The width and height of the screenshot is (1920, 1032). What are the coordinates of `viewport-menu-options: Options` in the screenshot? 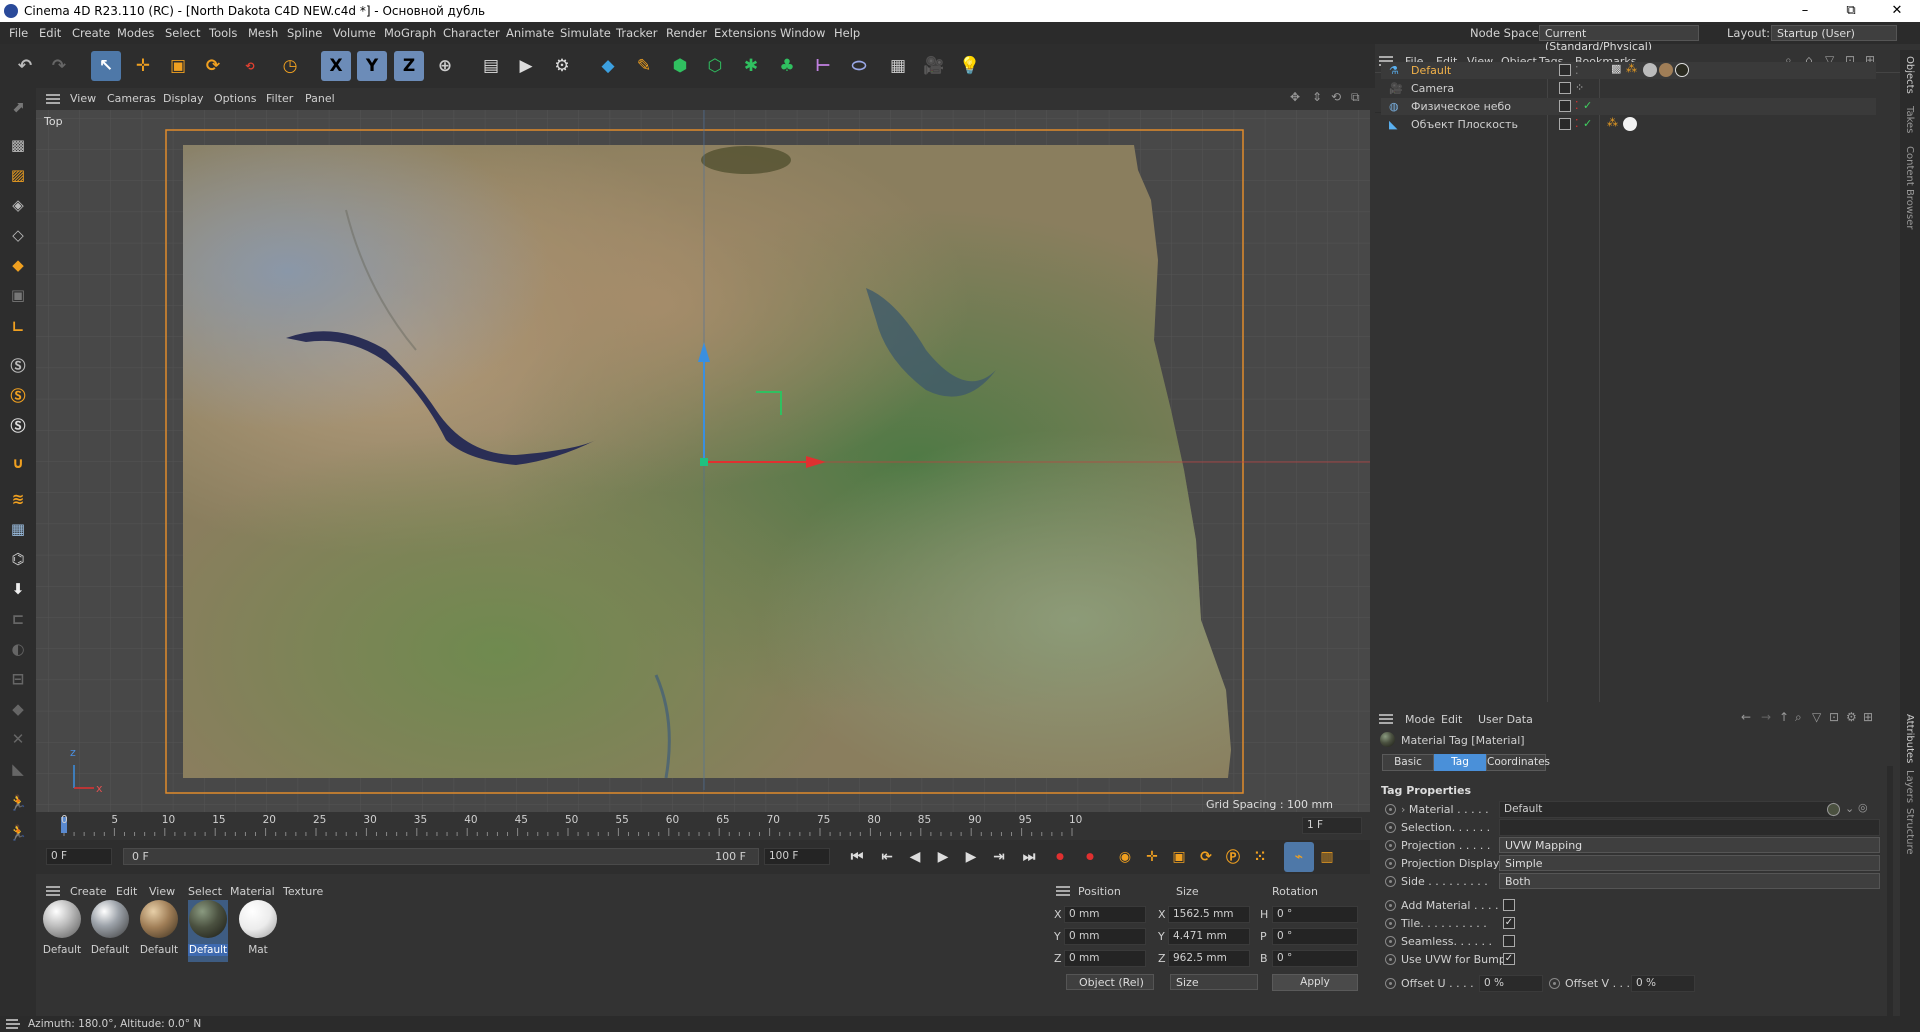 It's located at (235, 98).